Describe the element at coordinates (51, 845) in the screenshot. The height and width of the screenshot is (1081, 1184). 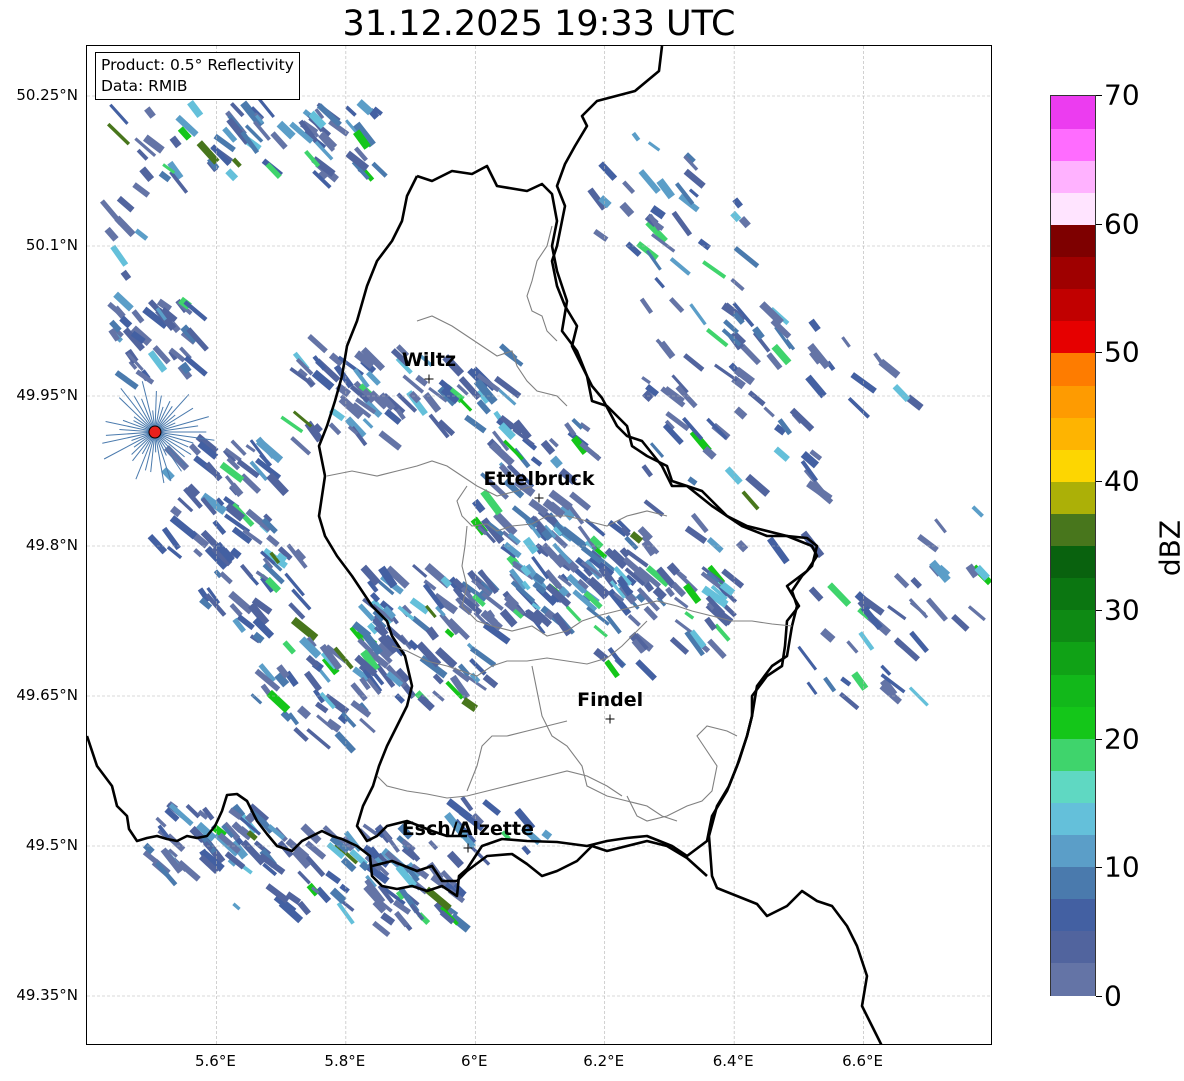
I see `lat-tick-label: 49.5°N` at that location.